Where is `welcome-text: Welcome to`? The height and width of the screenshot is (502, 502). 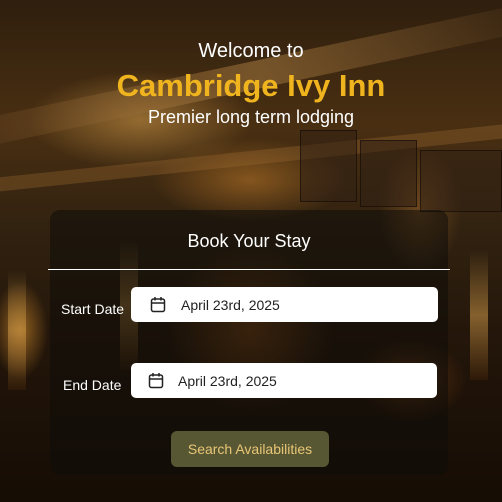 welcome-text: Welcome to is located at coordinates (251, 51).